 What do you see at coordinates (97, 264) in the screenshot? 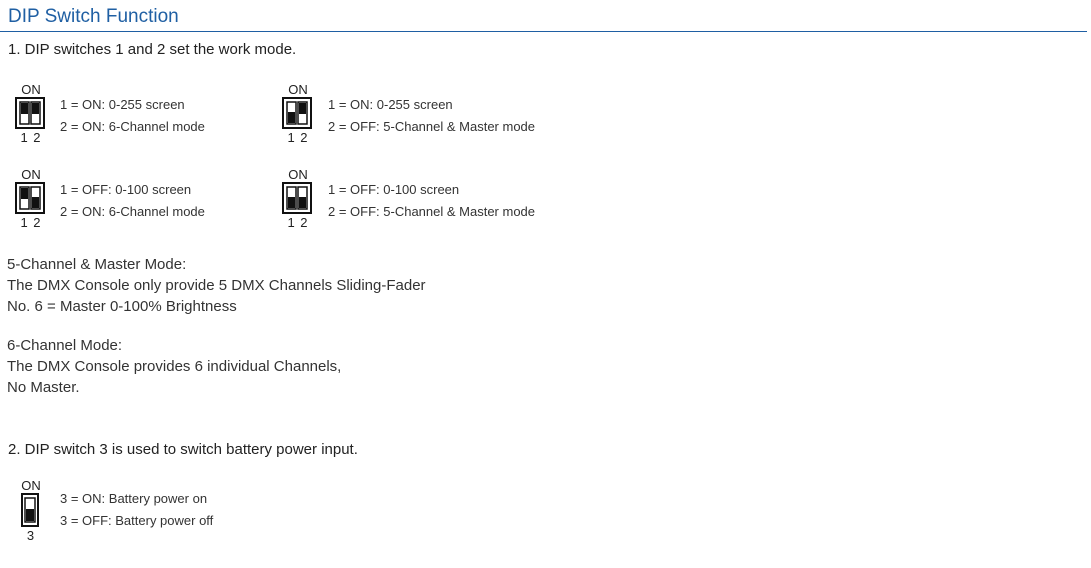
I see `mode-title: 5-Channel & Master Mode:` at bounding box center [97, 264].